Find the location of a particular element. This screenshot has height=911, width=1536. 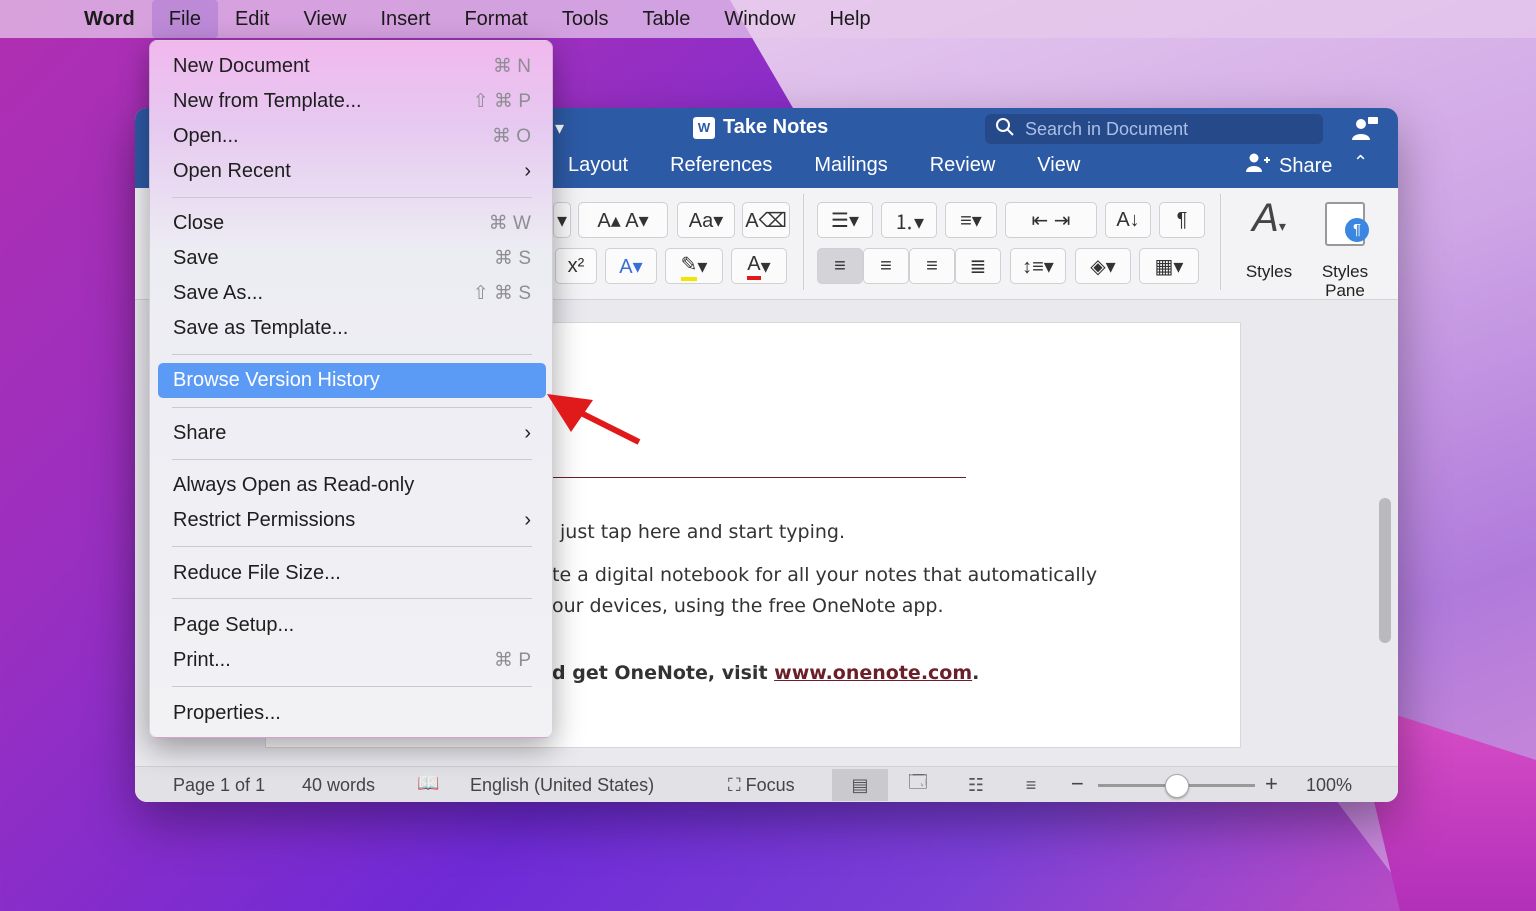

tab-mailings: Mailings is located at coordinates (850, 165).